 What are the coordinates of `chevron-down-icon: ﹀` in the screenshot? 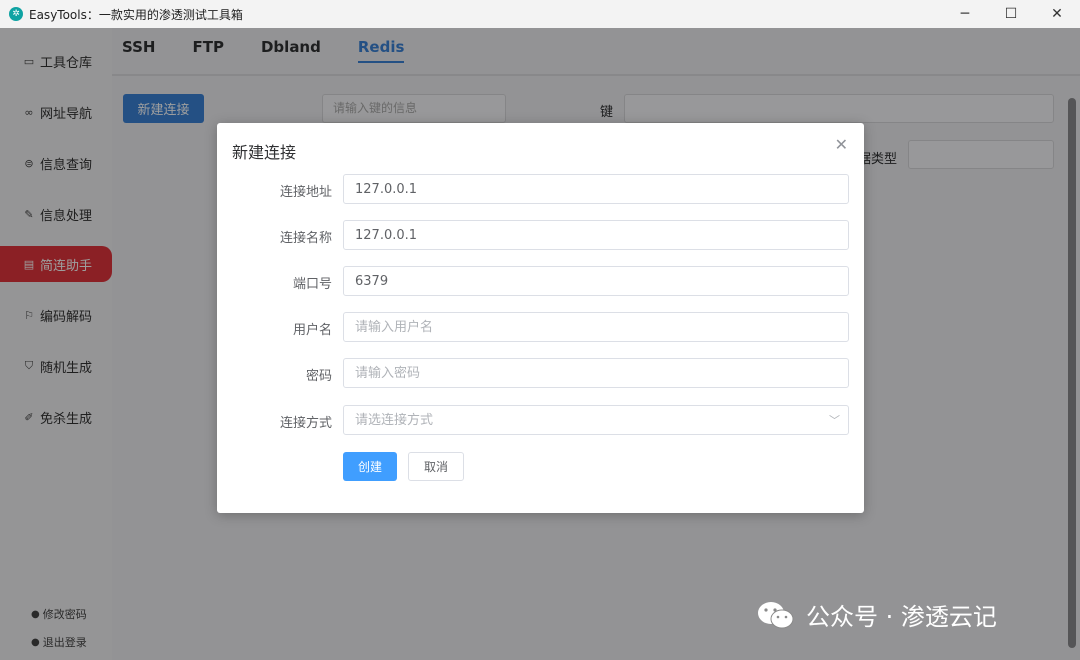 It's located at (834, 420).